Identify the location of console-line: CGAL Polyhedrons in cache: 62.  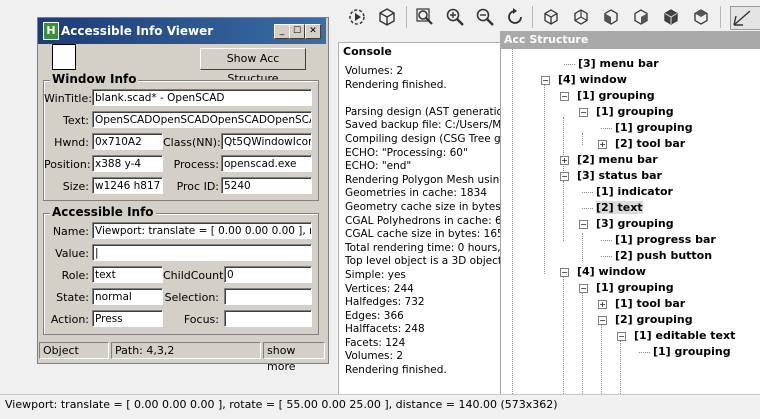
(425, 220).